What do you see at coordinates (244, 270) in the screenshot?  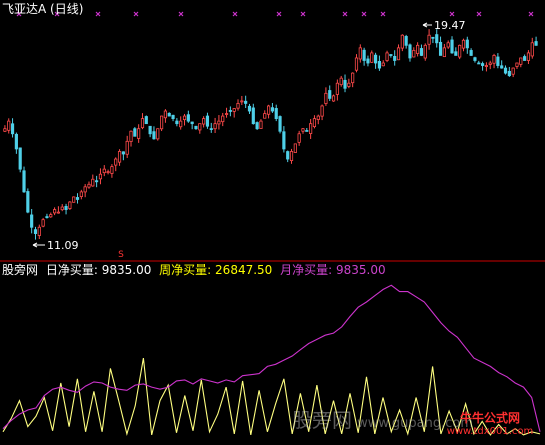 I see `weekly-value: 26847.50` at bounding box center [244, 270].